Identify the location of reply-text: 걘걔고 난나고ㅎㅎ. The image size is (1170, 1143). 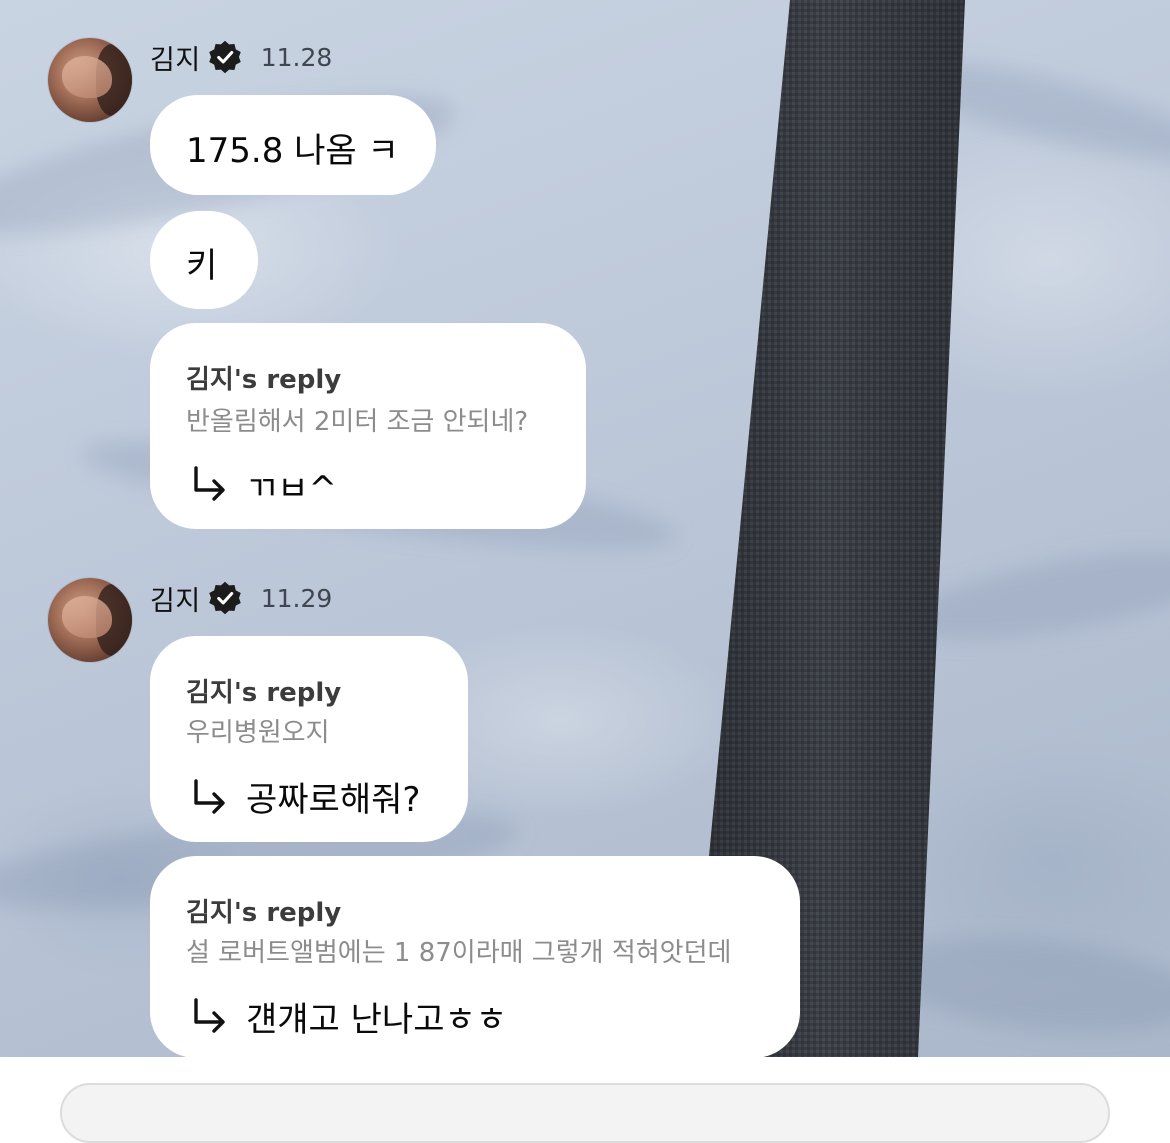
(377, 1020).